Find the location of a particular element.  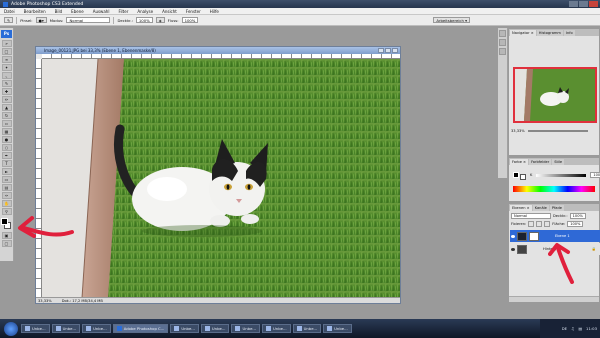

color-swatches is located at coordinates (6, 223).